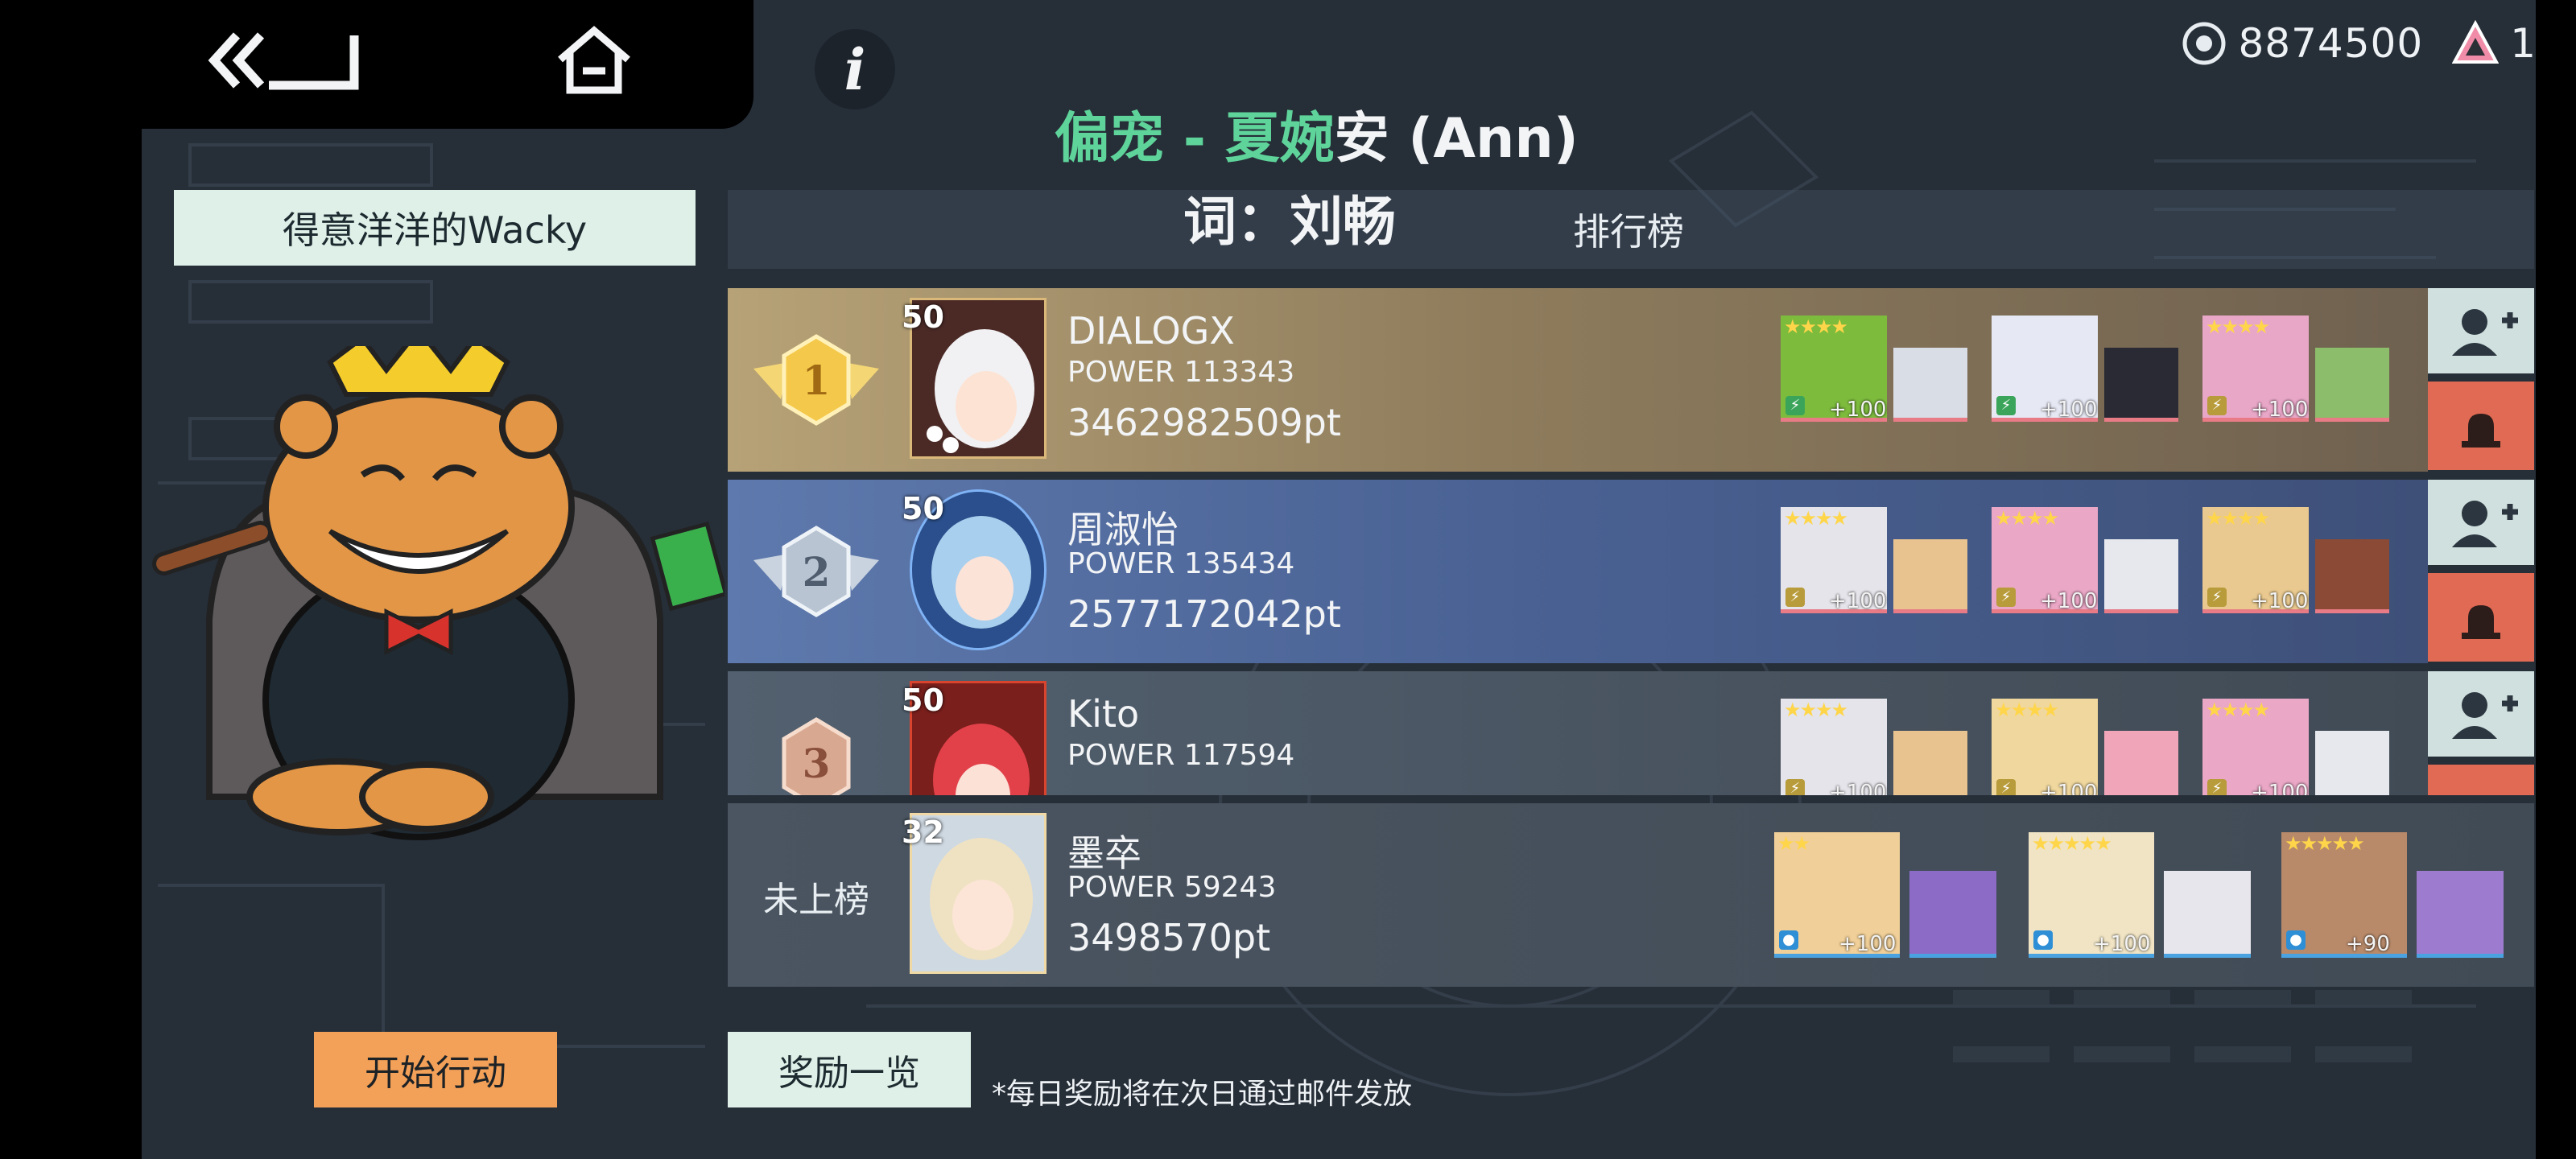 This screenshot has height=1159, width=2576. I want to click on rank-3-medal-icon: 3, so click(816, 756).